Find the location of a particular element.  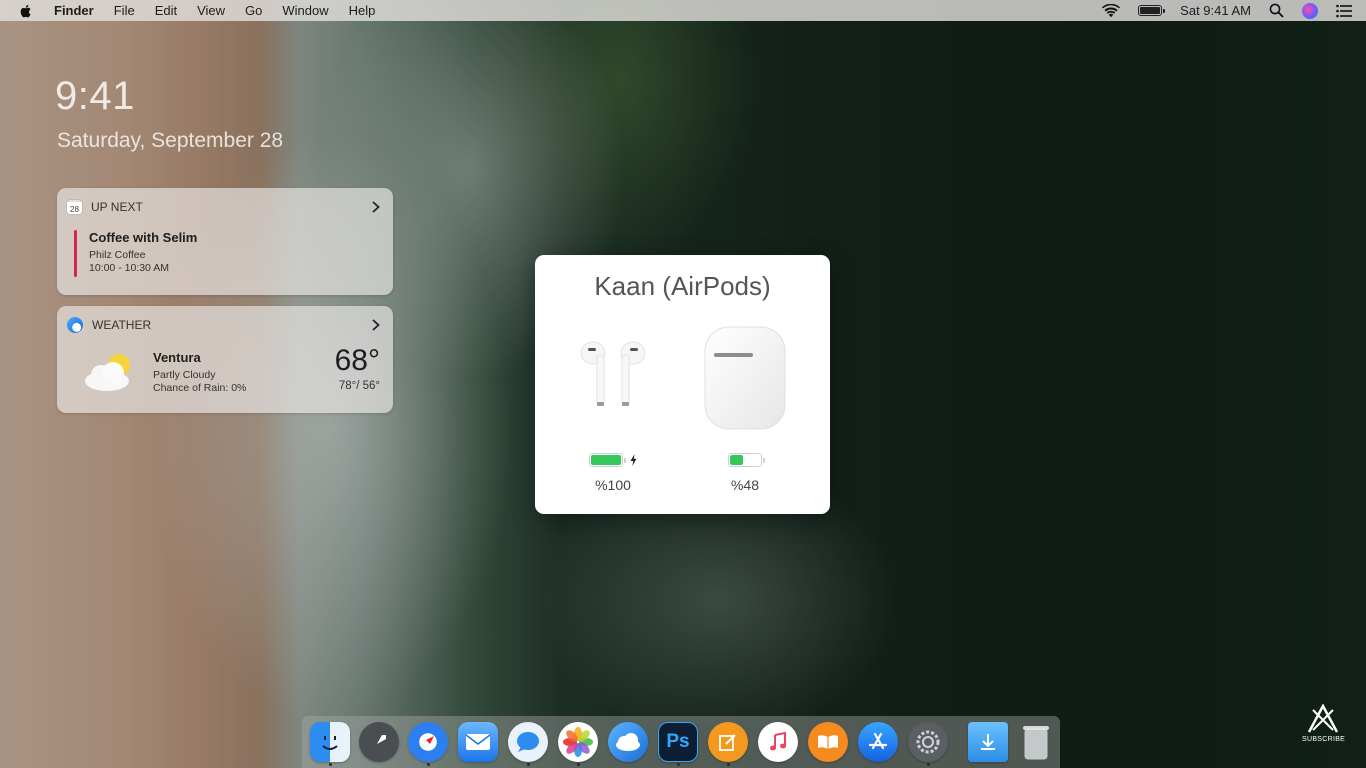

weather-city: Ventura is located at coordinates (177, 357).